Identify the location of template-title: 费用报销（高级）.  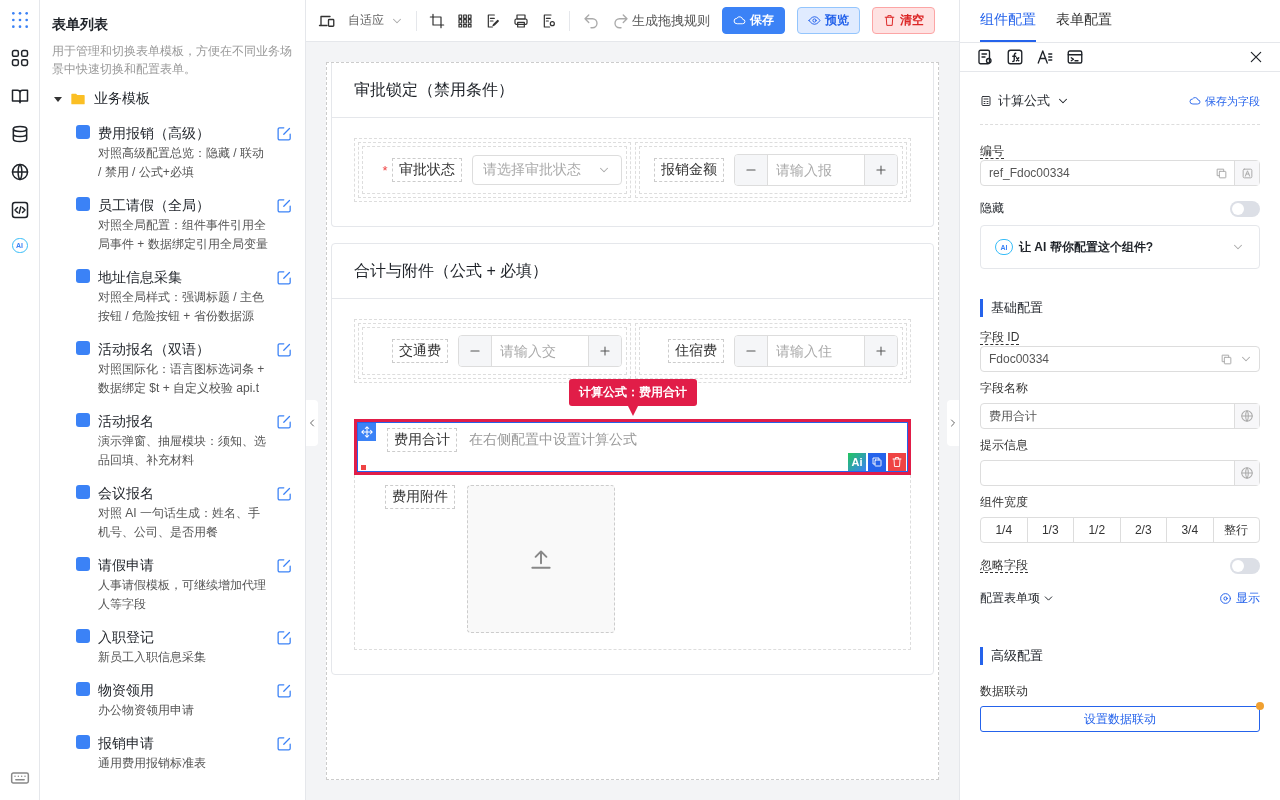
(183, 133).